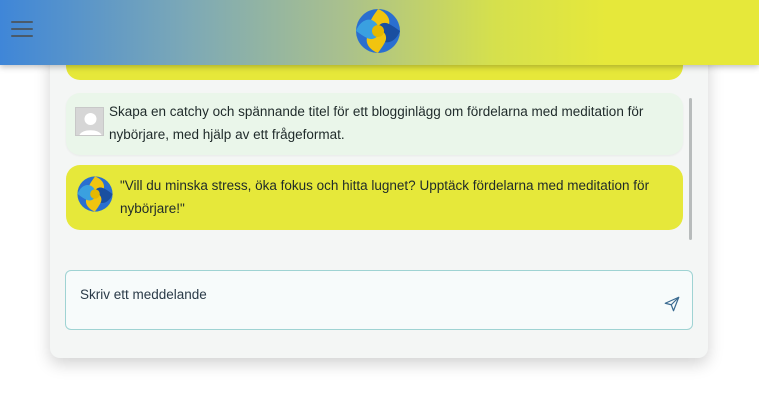 Image resolution: width=759 pixels, height=412 pixels. Describe the element at coordinates (89, 121) in the screenshot. I see `user-placeholder-icon` at that location.